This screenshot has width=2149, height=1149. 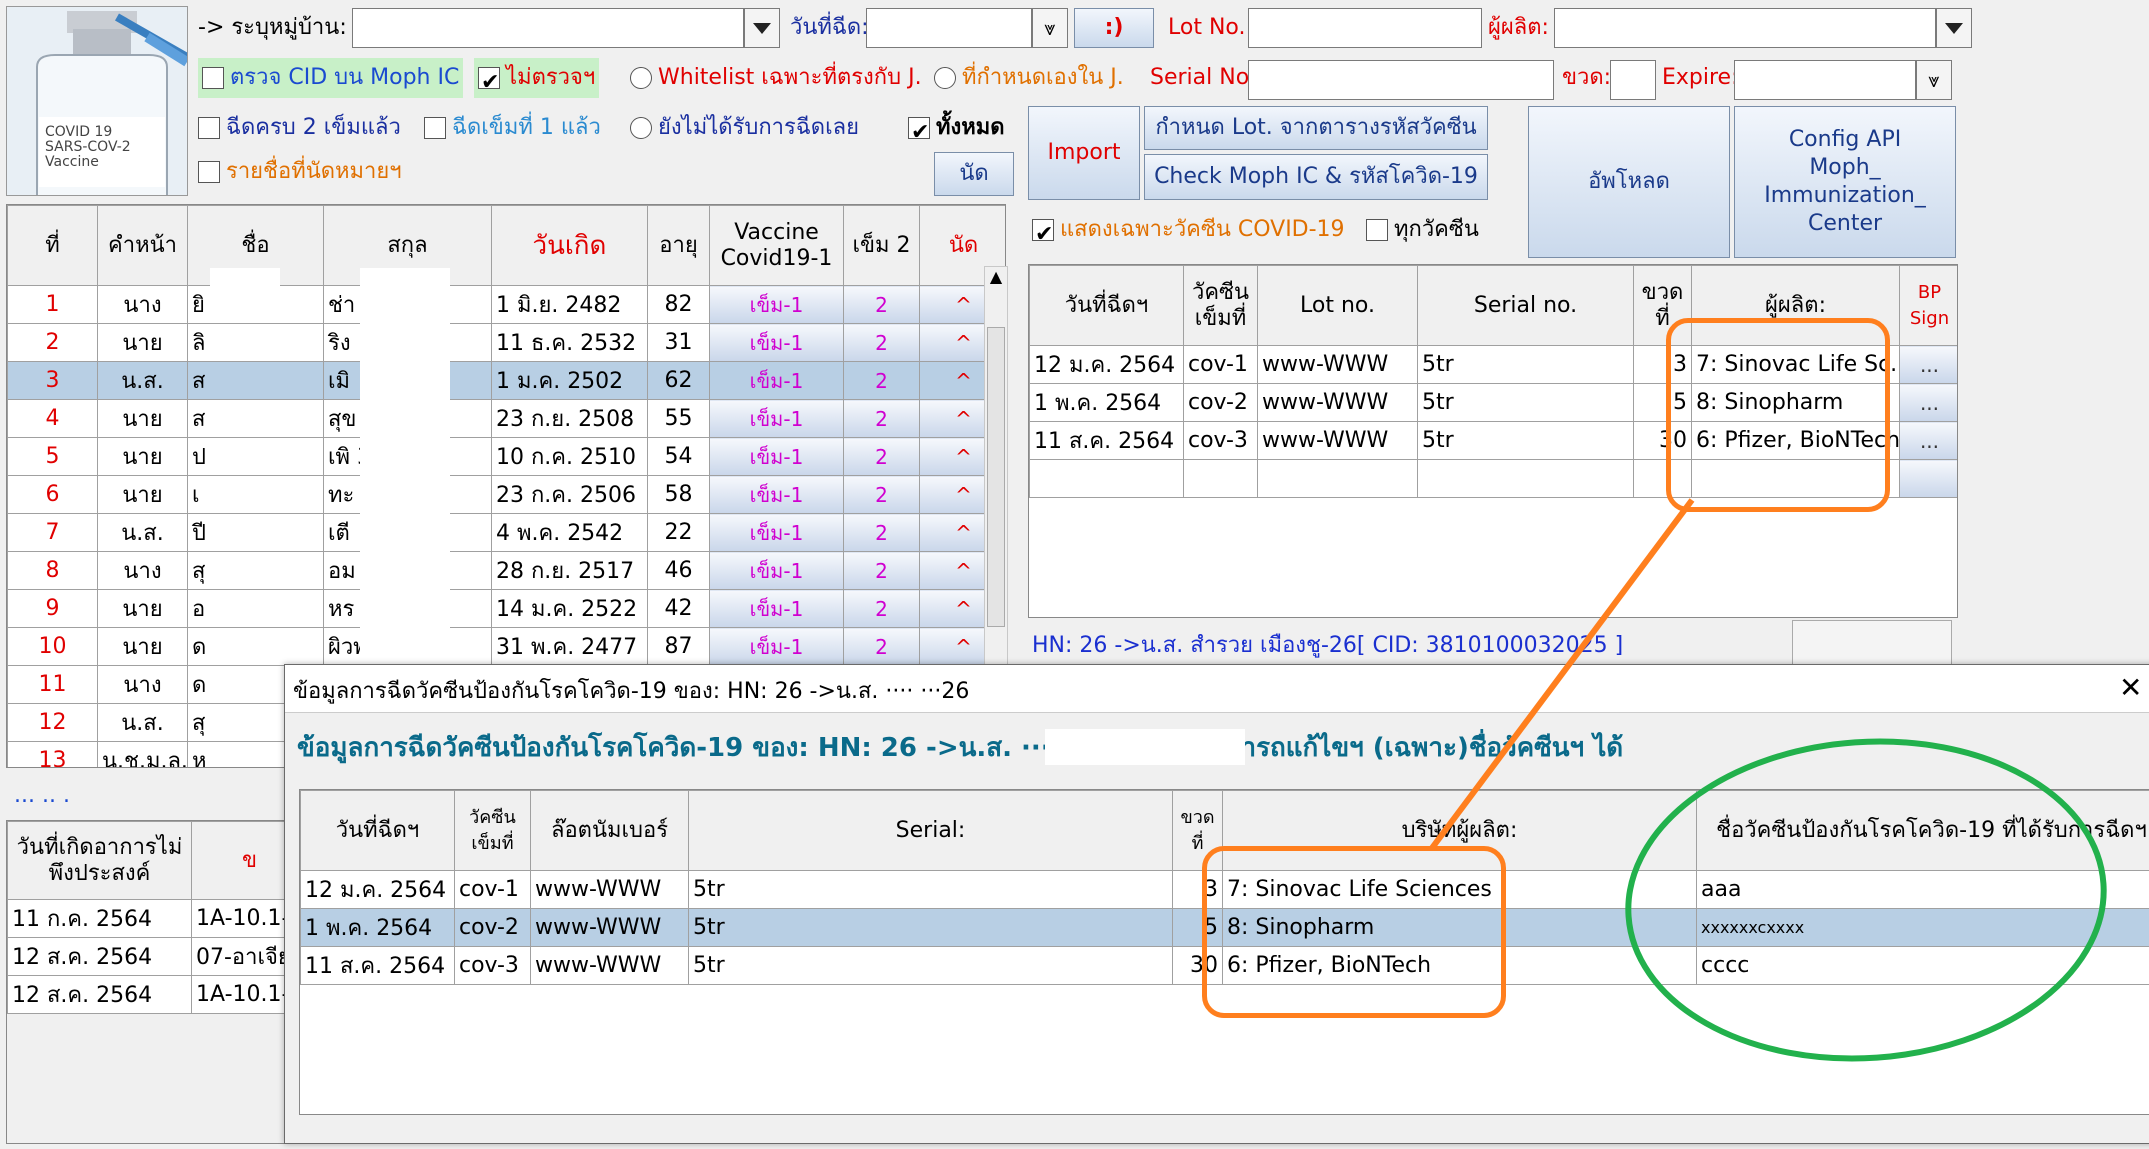 What do you see at coordinates (1866, 900) in the screenshot?
I see `annotation-green-ellipse` at bounding box center [1866, 900].